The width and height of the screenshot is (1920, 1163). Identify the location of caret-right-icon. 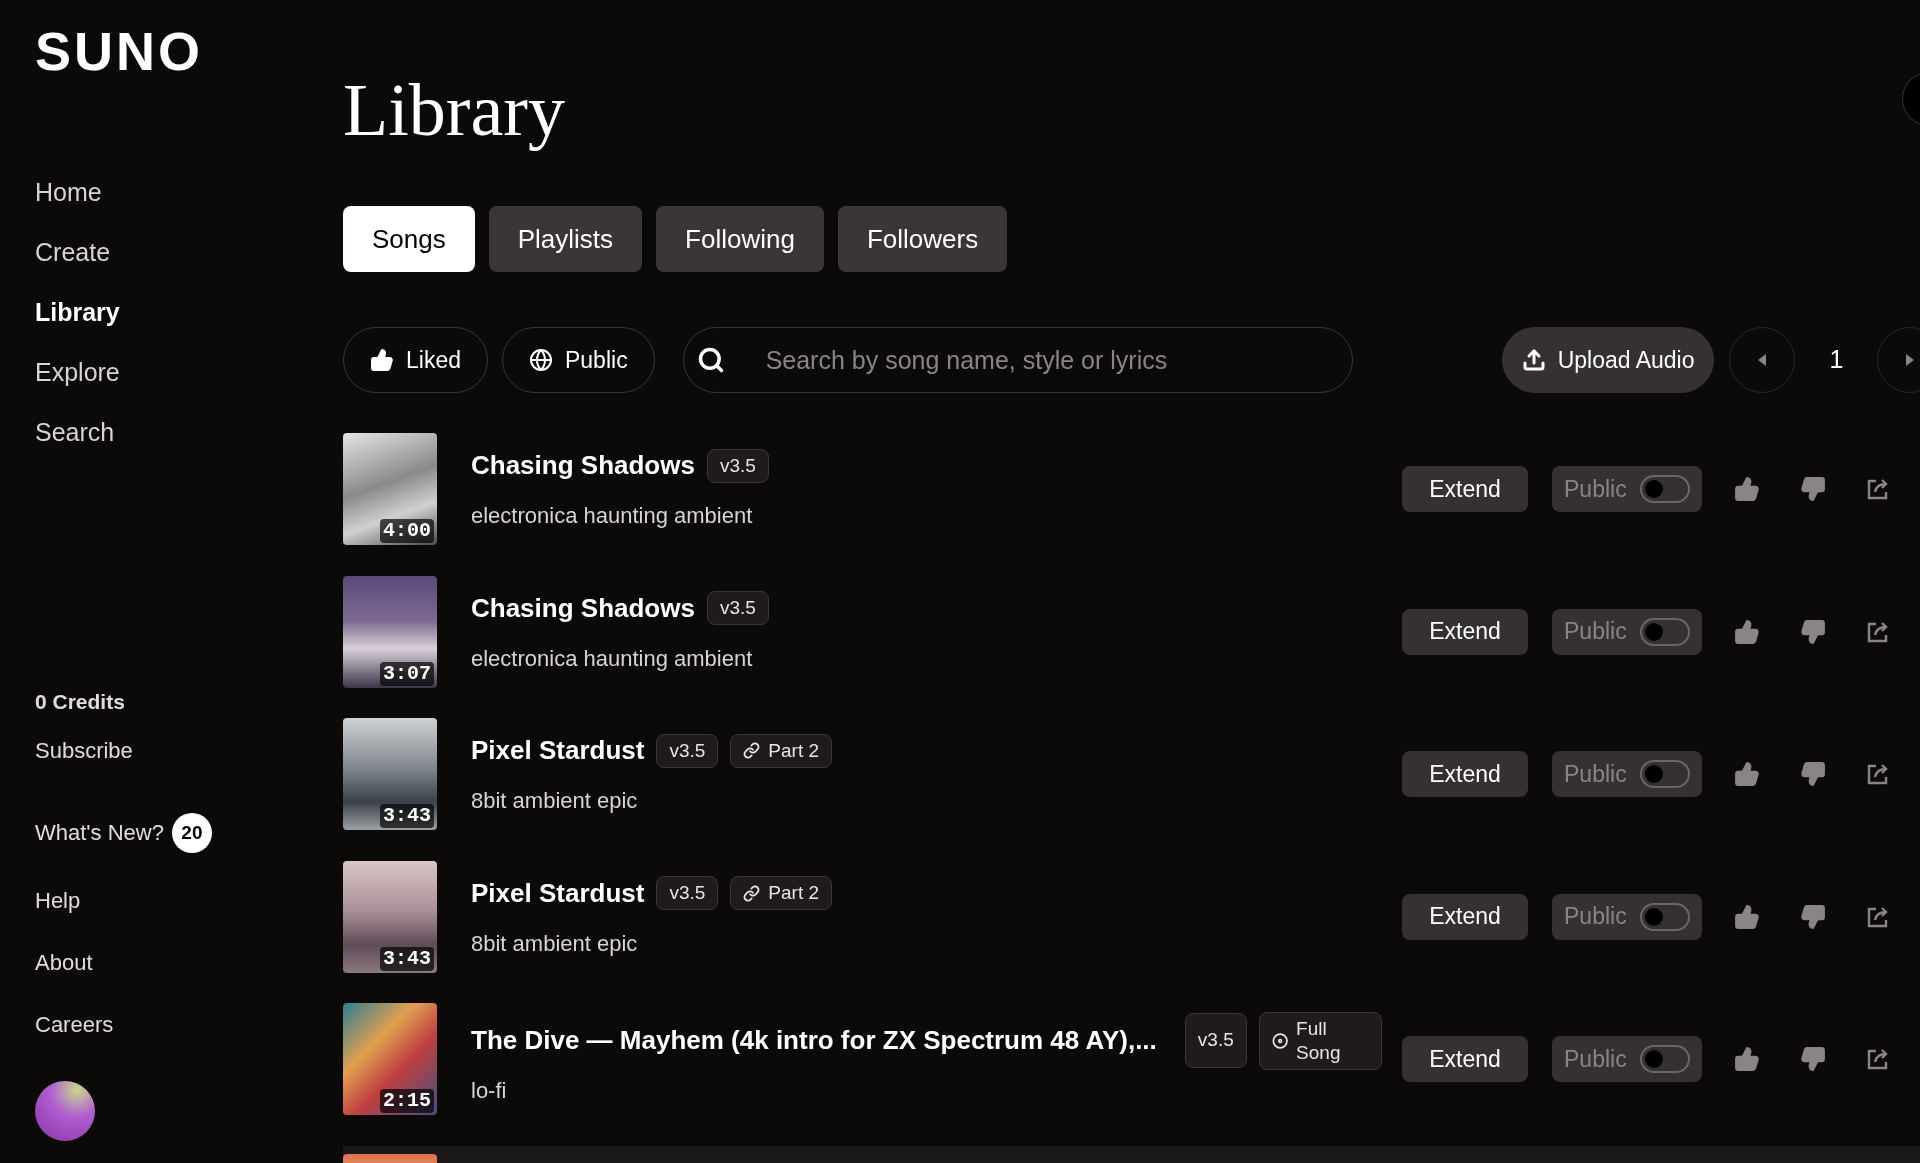
(1910, 360).